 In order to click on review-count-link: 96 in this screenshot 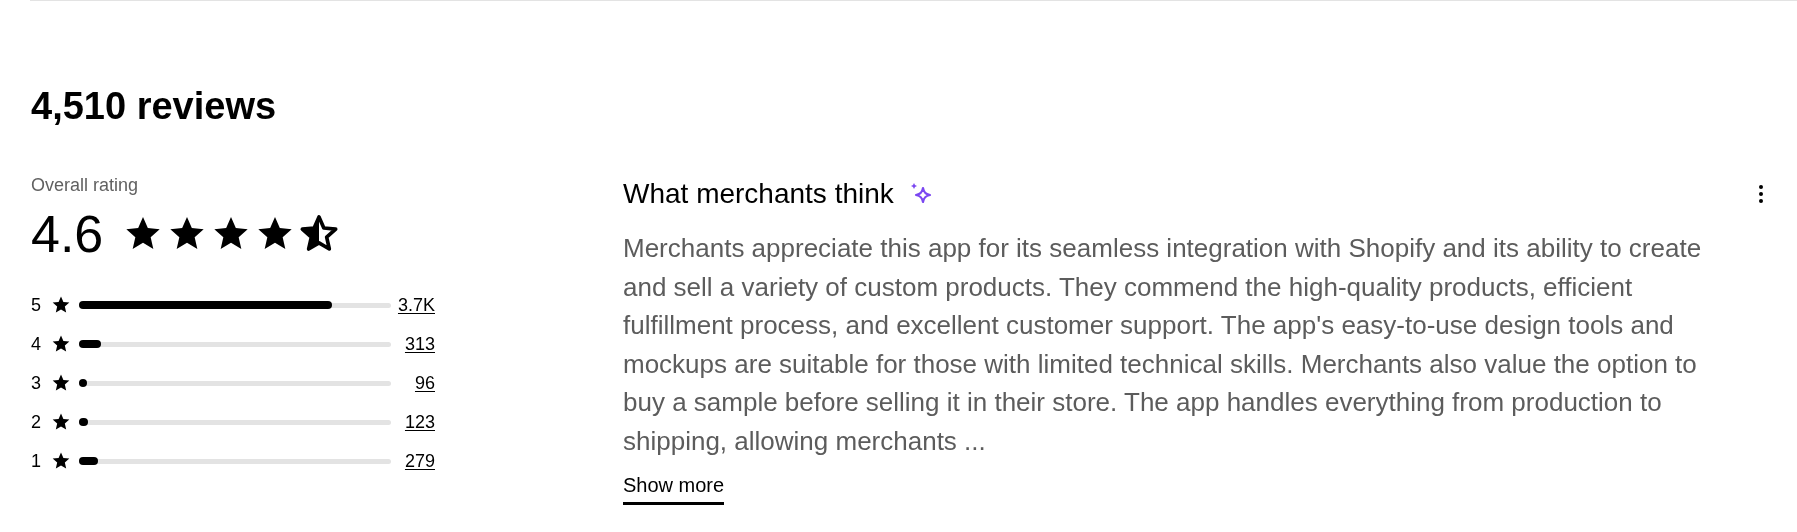, I will do `click(414, 383)`.